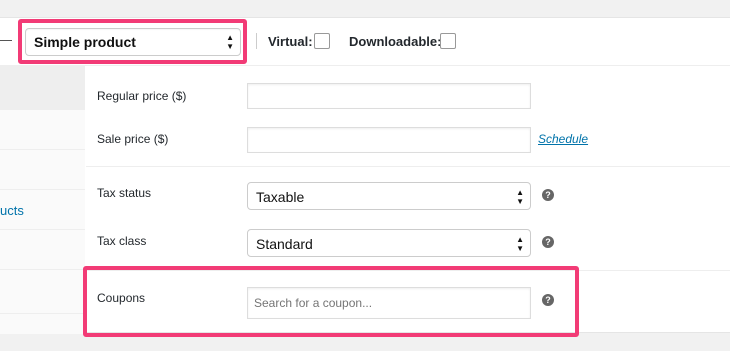 This screenshot has height=351, width=730. Describe the element at coordinates (331, 301) in the screenshot. I see `coupons-highlight` at that location.